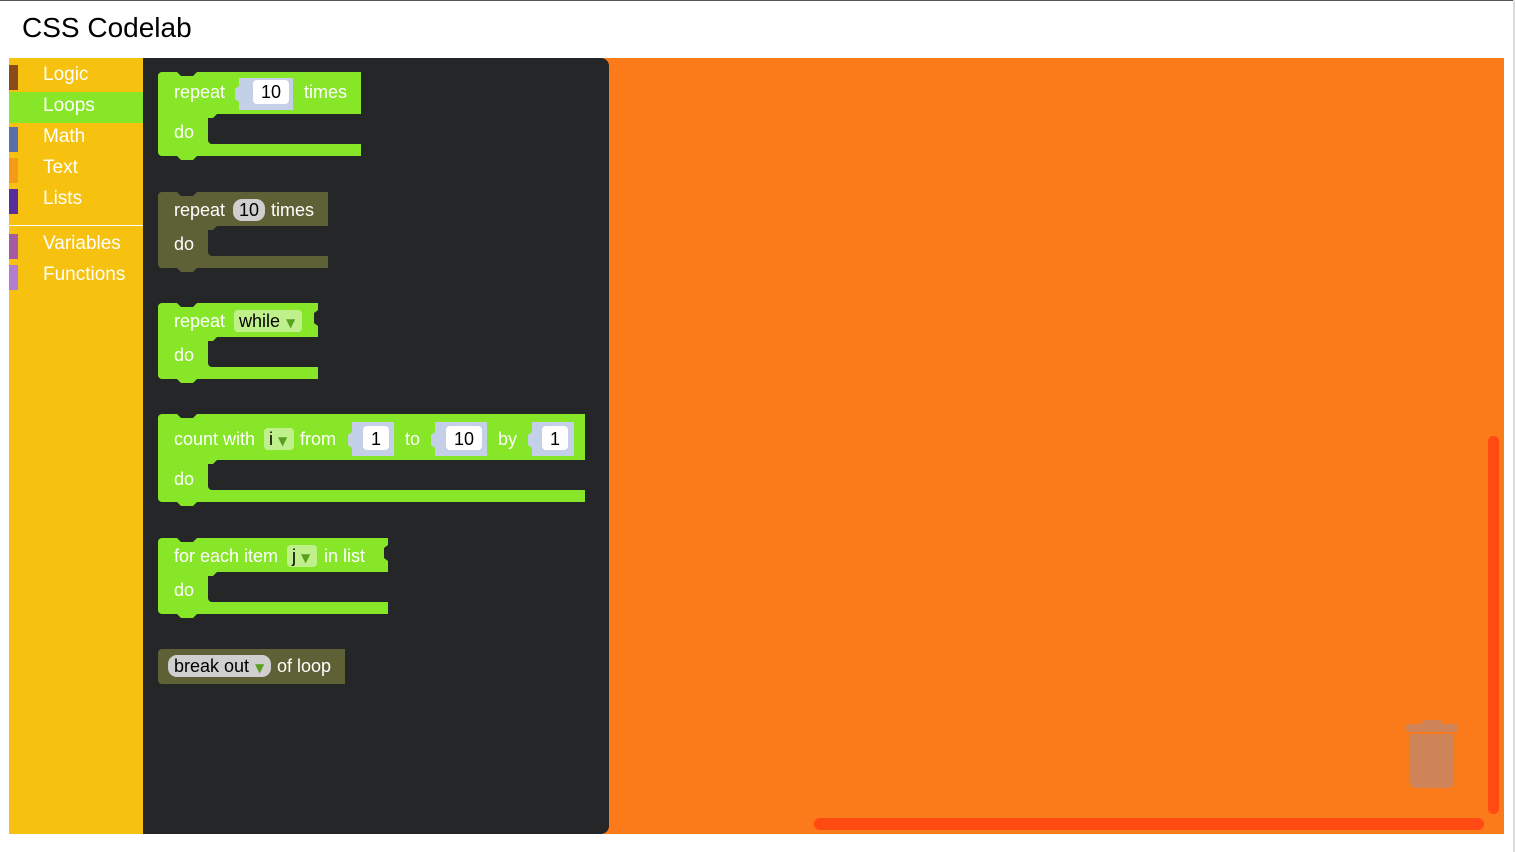 The height and width of the screenshot is (852, 1515). What do you see at coordinates (507, 439) in the screenshot?
I see `block-text: by` at bounding box center [507, 439].